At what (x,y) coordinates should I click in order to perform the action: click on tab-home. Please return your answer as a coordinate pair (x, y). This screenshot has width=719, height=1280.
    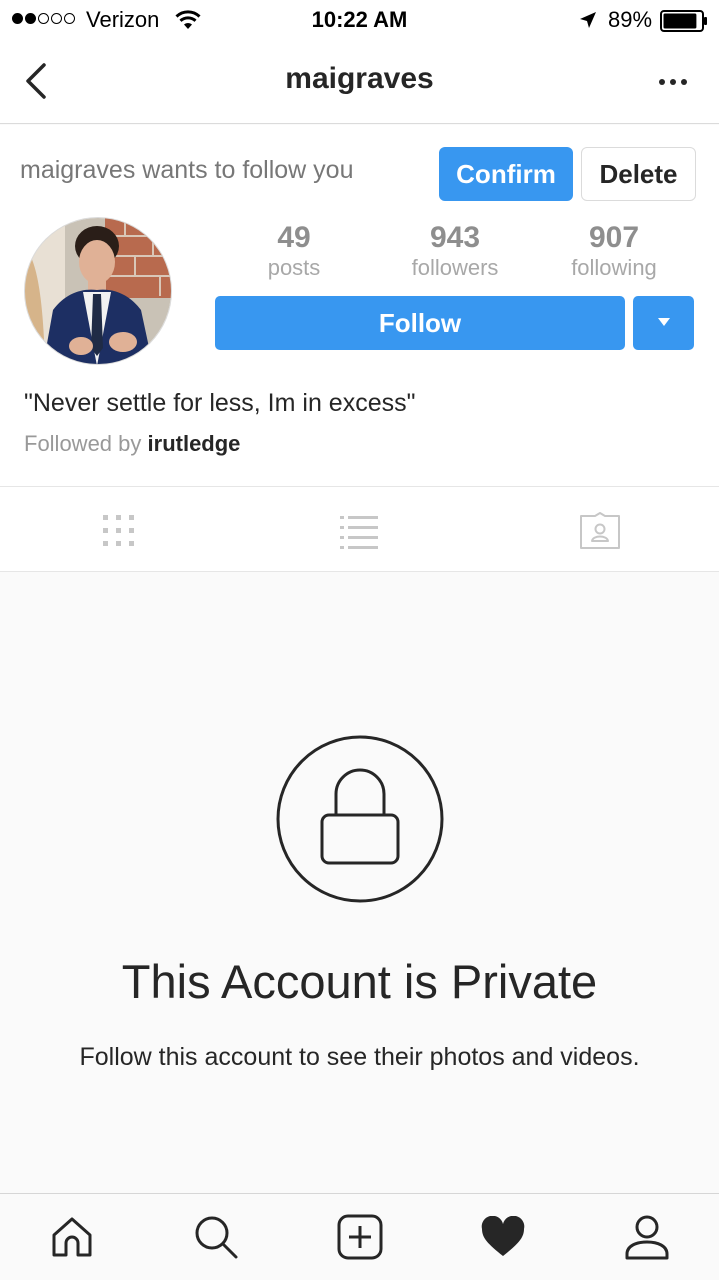
    Looking at the image, I should click on (72, 1237).